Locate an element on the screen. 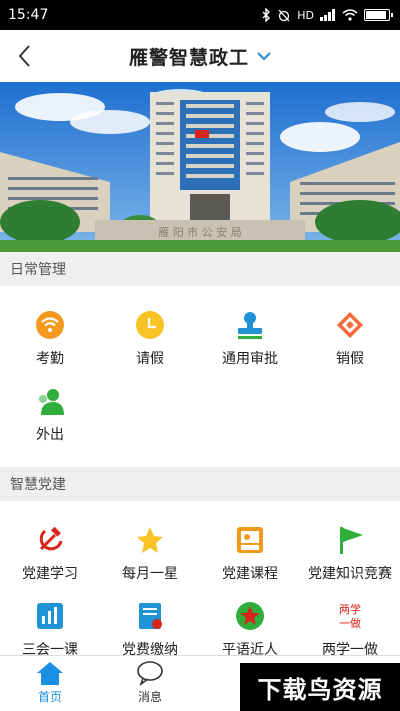 This screenshot has width=400, height=711. page-title: 雁警智慧政工 is located at coordinates (189, 56).